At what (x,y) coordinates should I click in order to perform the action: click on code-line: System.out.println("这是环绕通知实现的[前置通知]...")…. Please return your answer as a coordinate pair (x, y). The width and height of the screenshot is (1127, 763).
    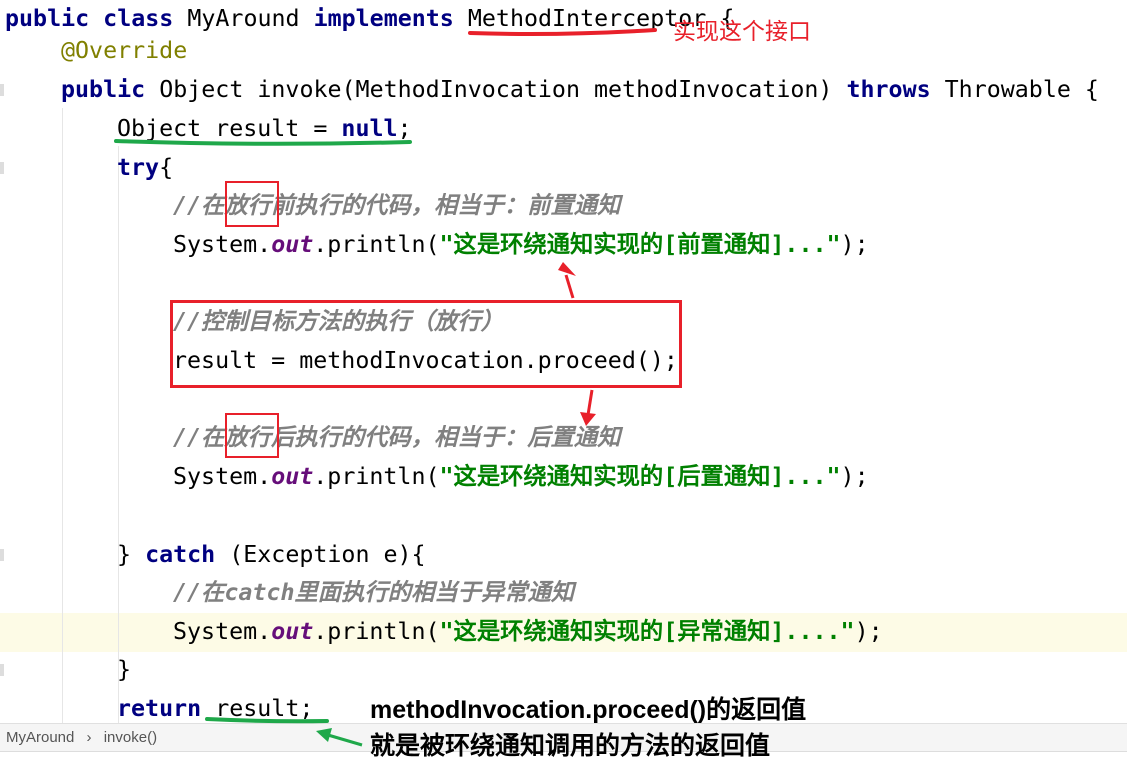
    Looking at the image, I should click on (521, 245).